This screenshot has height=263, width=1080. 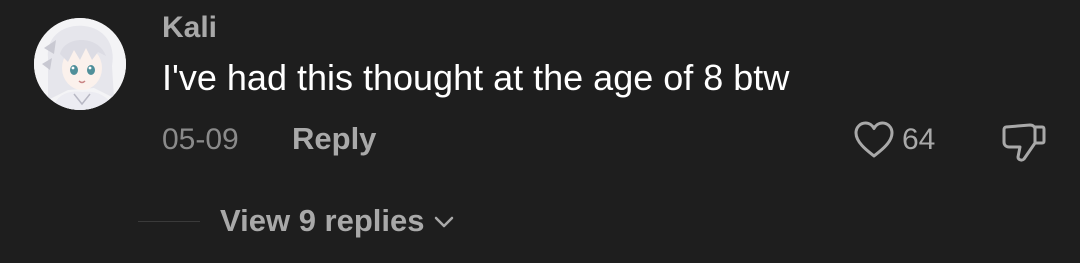 What do you see at coordinates (200, 139) in the screenshot?
I see `comment-date: 05-09` at bounding box center [200, 139].